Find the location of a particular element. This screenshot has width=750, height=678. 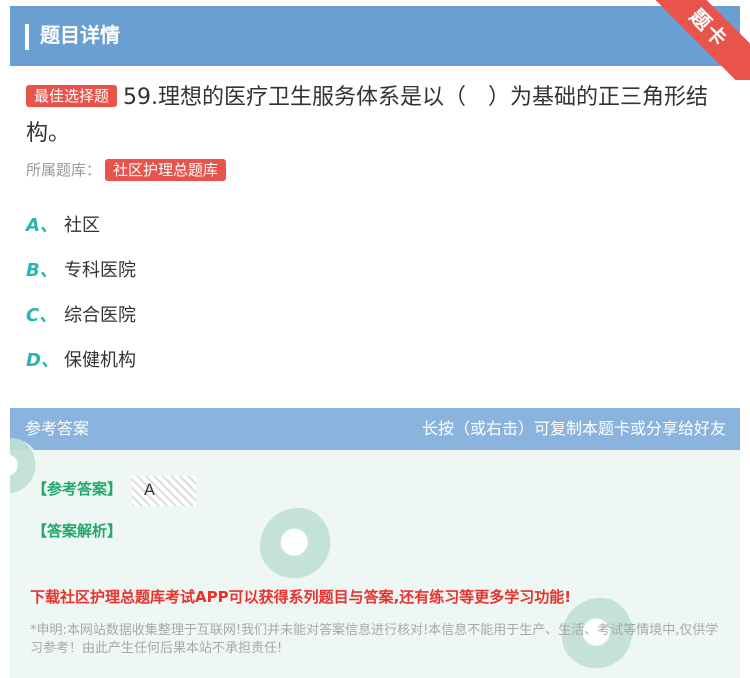

option-letter: C、 is located at coordinates (42, 315).